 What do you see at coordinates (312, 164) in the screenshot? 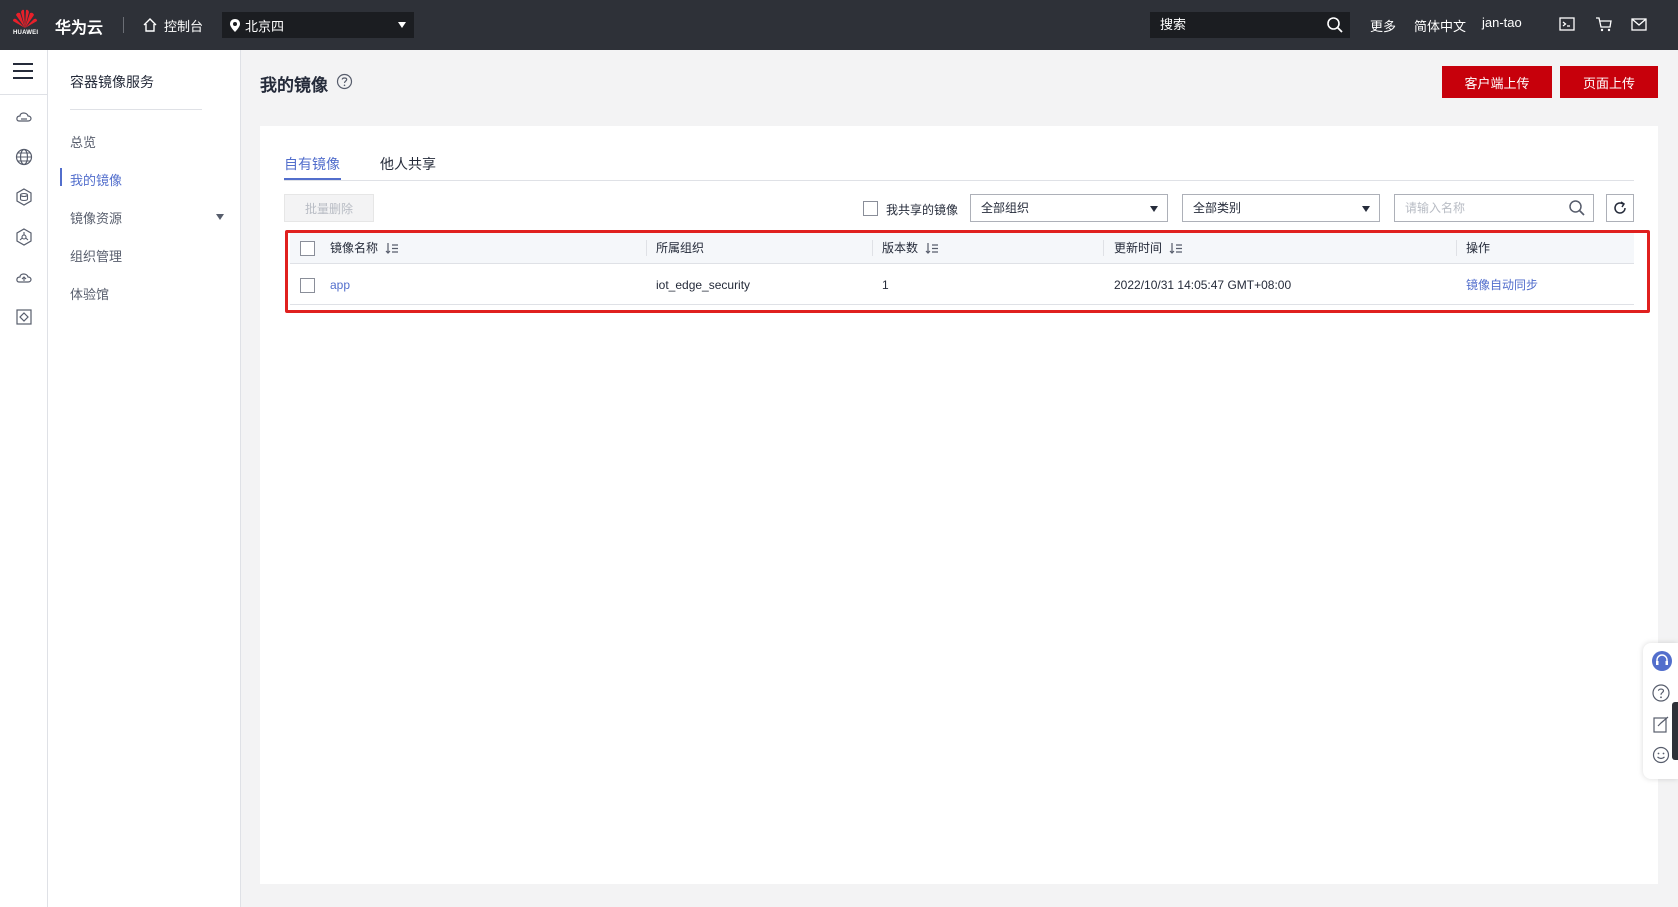
I see `tab-own-images: 自有镜像` at bounding box center [312, 164].